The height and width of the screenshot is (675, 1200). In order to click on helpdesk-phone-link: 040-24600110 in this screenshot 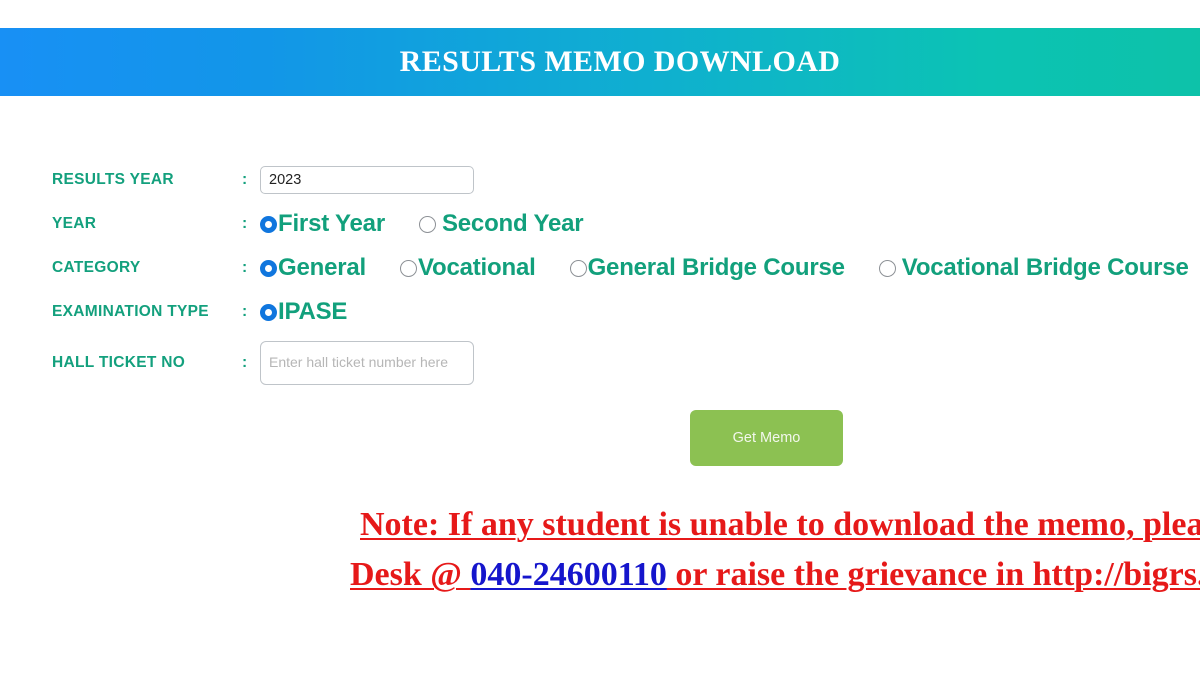, I will do `click(568, 574)`.